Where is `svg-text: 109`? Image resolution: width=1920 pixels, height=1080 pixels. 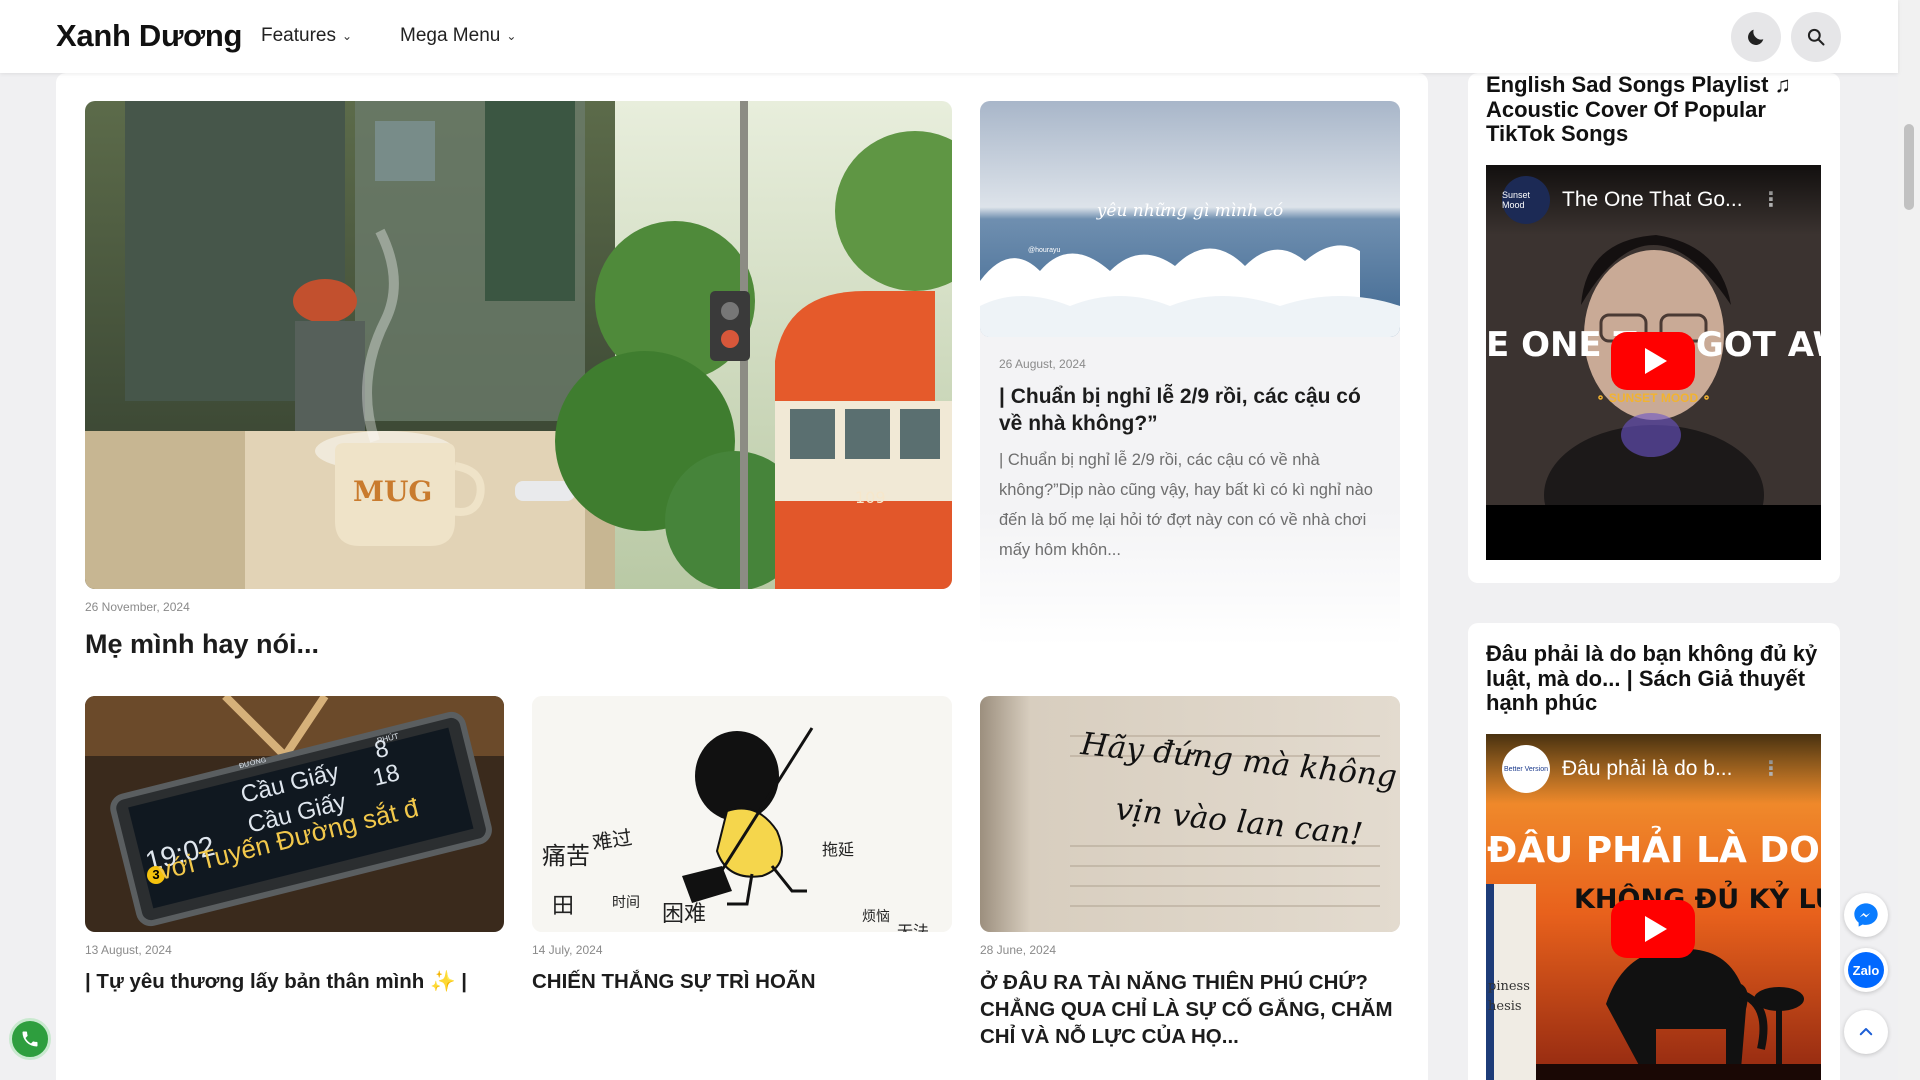 svg-text: 109 is located at coordinates (870, 497).